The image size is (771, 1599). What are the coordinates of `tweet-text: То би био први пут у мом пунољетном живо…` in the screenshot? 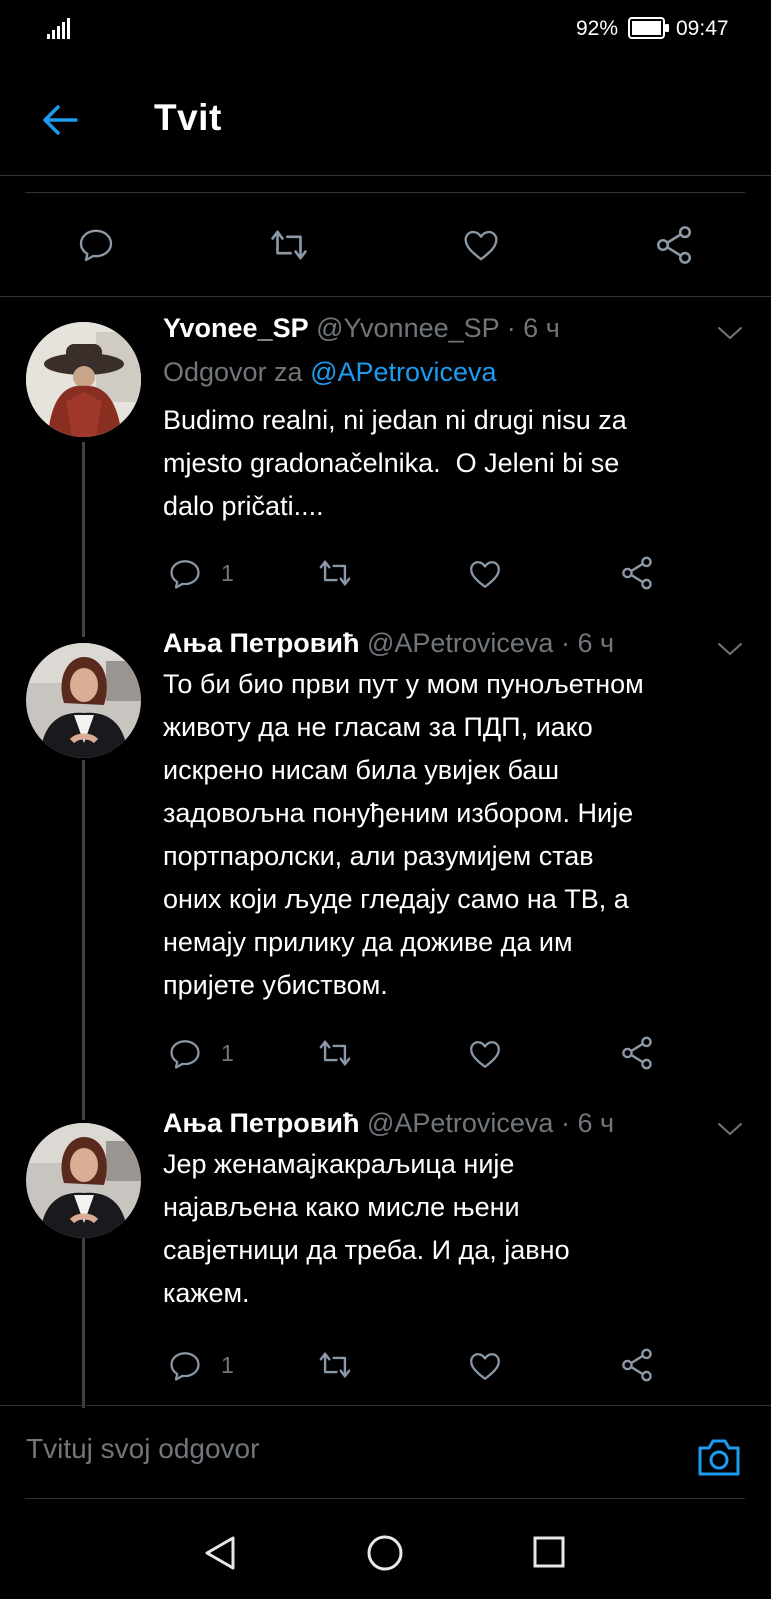 It's located at (403, 834).